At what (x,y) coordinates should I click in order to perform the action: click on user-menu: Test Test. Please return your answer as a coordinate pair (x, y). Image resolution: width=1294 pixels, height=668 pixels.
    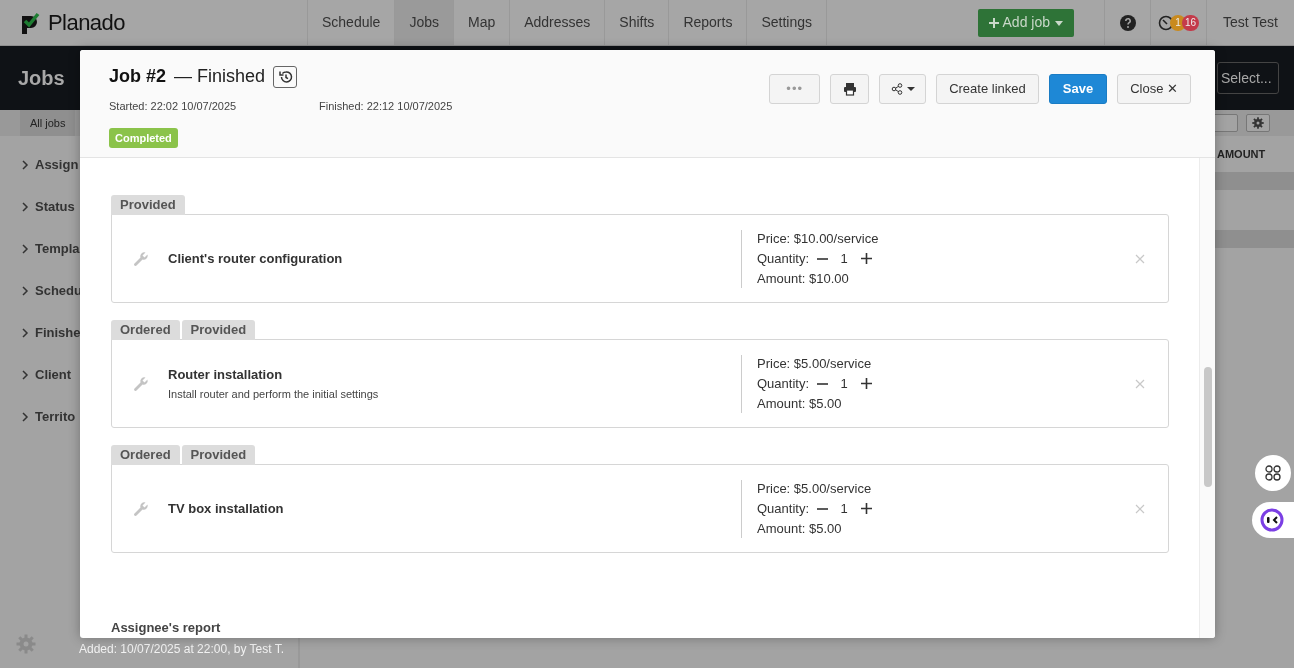
    Looking at the image, I should click on (1250, 22).